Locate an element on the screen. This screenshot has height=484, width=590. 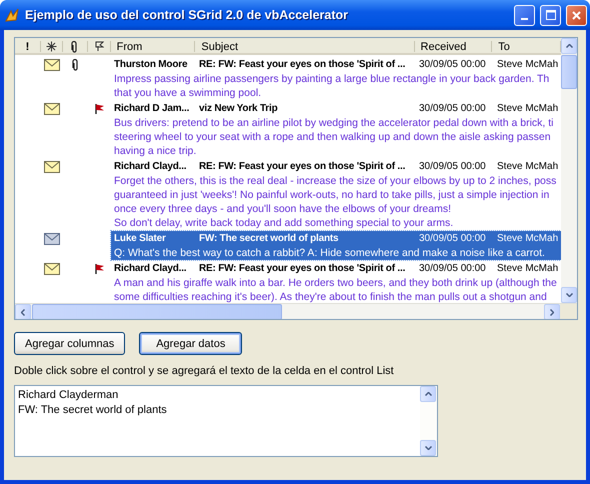
message-preview: some difficulties reaching it's beer). As they're about to finish the man pulls out a shotgun and is located at coordinates (330, 296).